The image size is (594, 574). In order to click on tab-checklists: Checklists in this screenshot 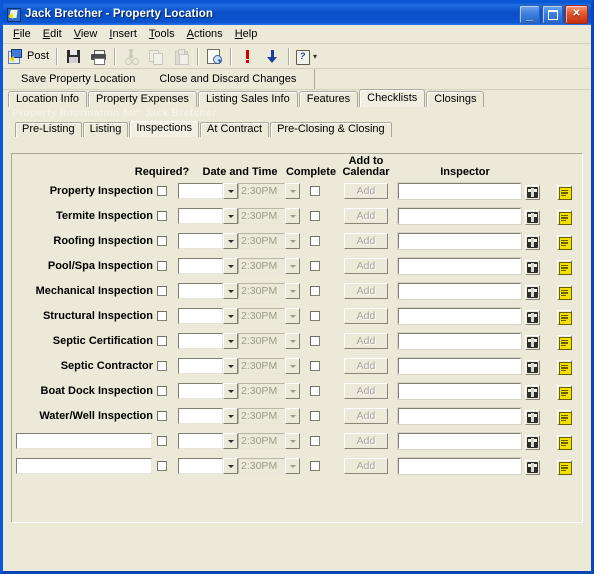, I will do `click(392, 98)`.